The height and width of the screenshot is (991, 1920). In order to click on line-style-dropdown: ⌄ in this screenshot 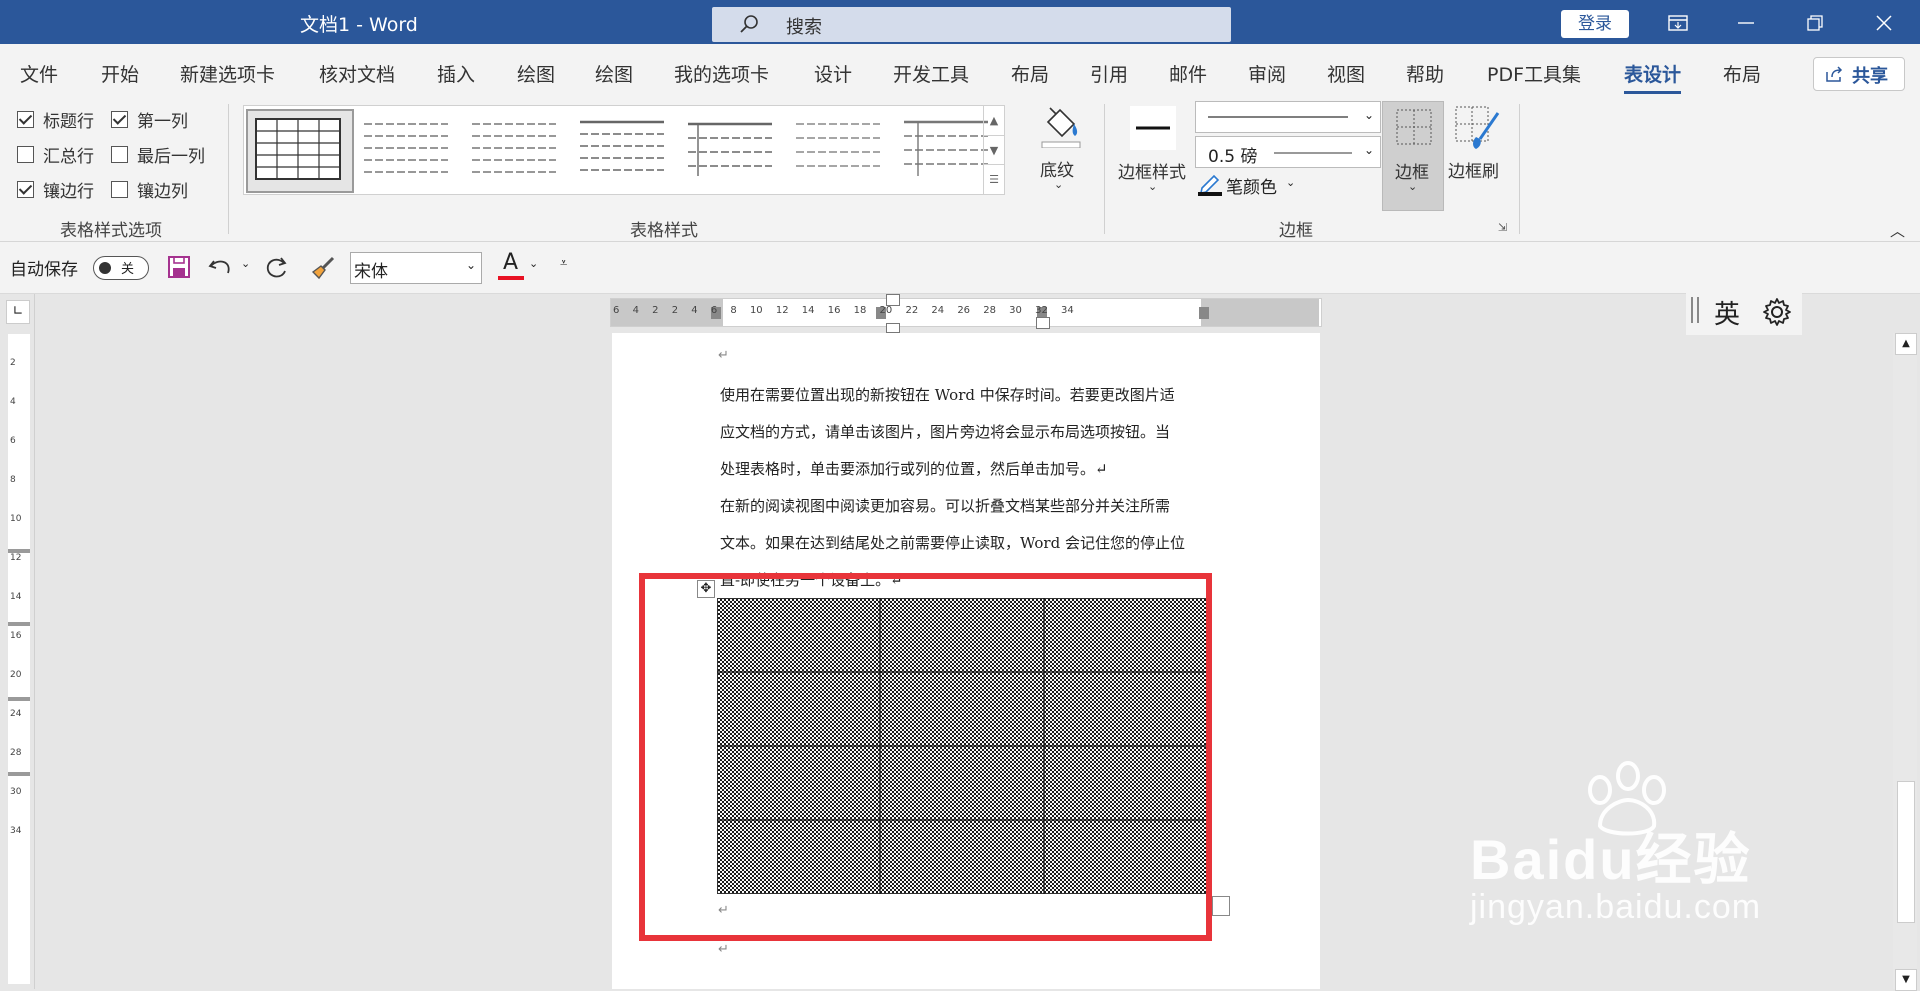, I will do `click(1288, 117)`.